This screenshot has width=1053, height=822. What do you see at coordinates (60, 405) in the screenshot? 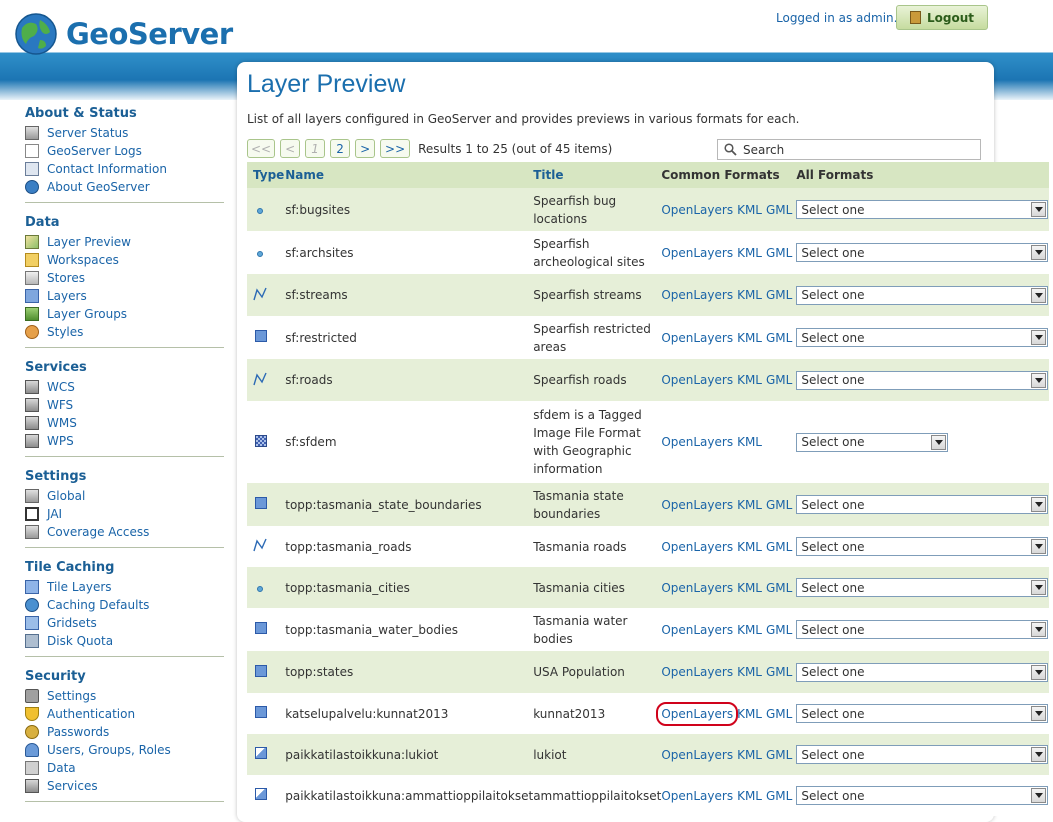
I see `sidebar-item-label: WFS` at bounding box center [60, 405].